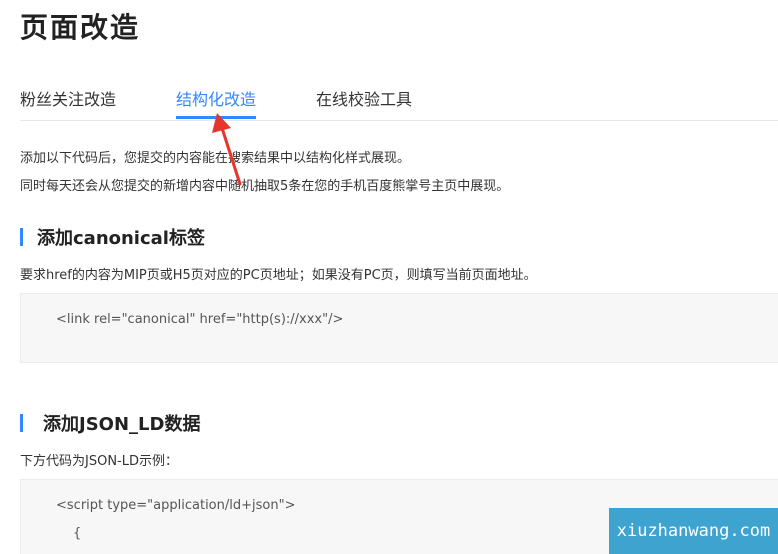  Describe the element at coordinates (693, 531) in the screenshot. I see `watermark: xiuzhanwang.com` at that location.